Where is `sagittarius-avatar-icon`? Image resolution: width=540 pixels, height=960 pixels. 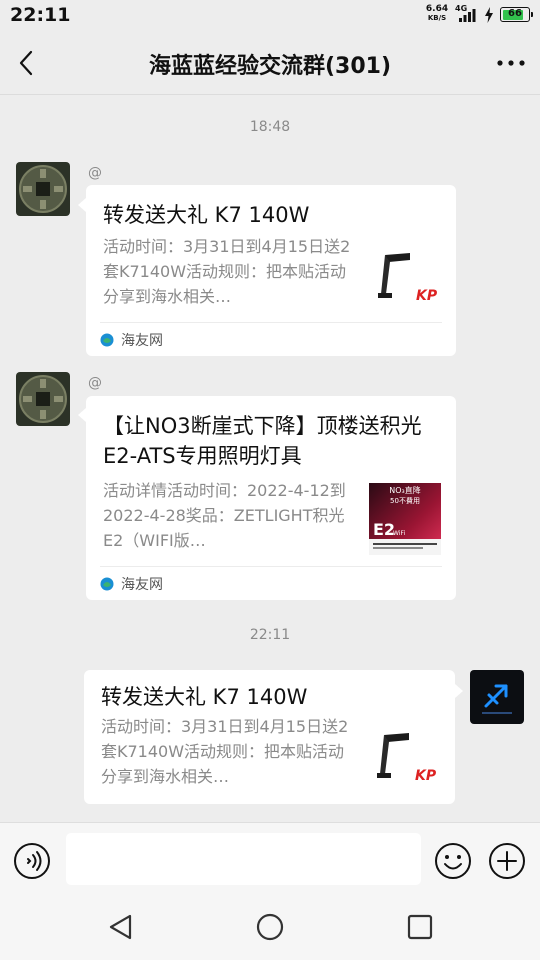 sagittarius-avatar-icon is located at coordinates (497, 697).